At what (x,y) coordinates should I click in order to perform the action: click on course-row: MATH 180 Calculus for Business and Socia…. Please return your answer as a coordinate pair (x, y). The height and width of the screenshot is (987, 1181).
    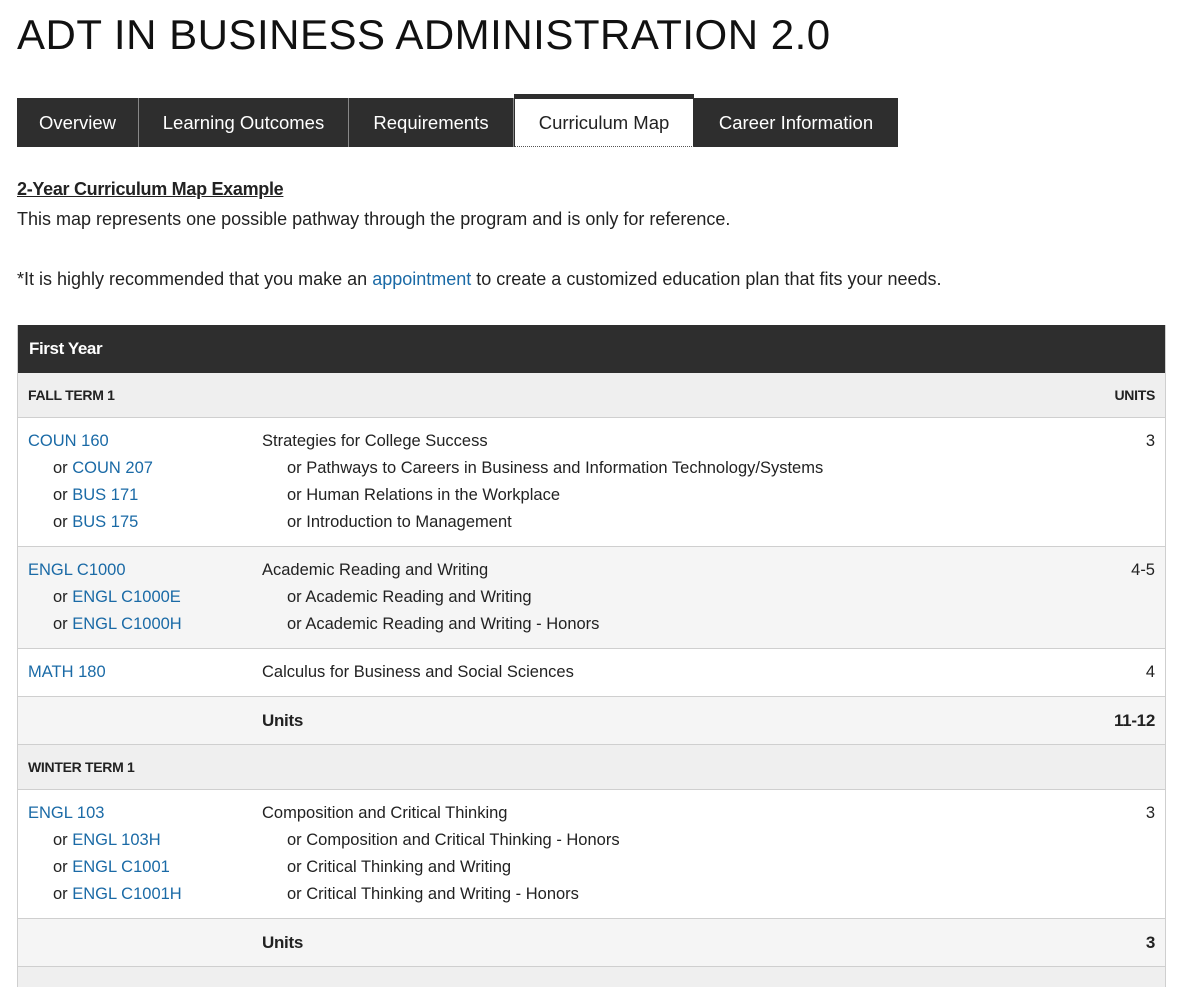
    Looking at the image, I should click on (591, 673).